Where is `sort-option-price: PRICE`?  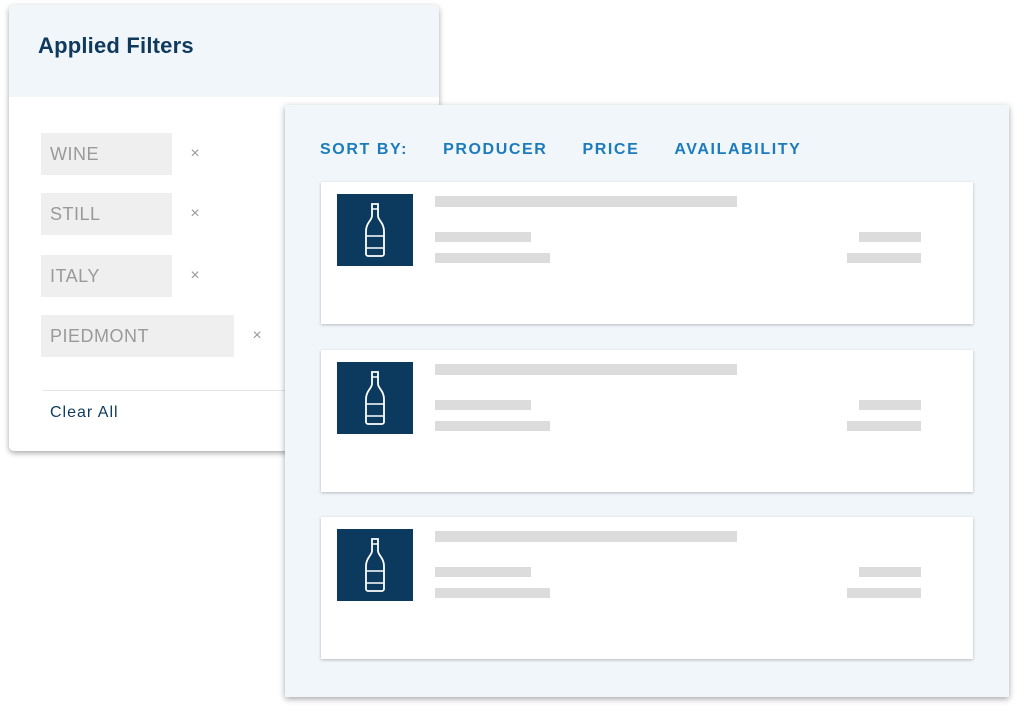 sort-option-price: PRICE is located at coordinates (610, 150).